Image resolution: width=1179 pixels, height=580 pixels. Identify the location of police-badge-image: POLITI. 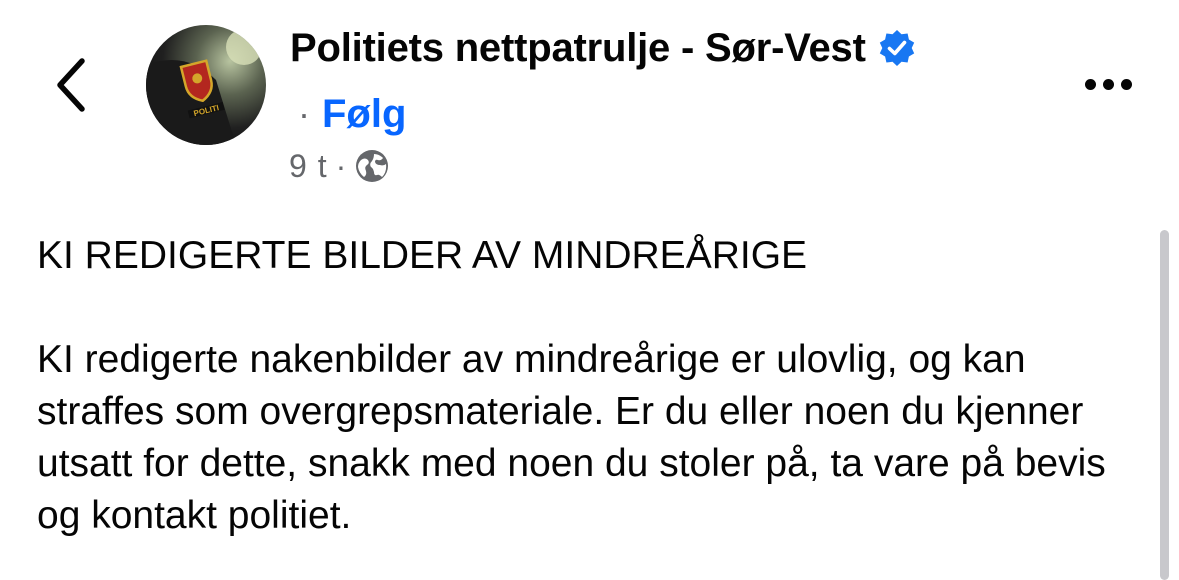
(206, 85).